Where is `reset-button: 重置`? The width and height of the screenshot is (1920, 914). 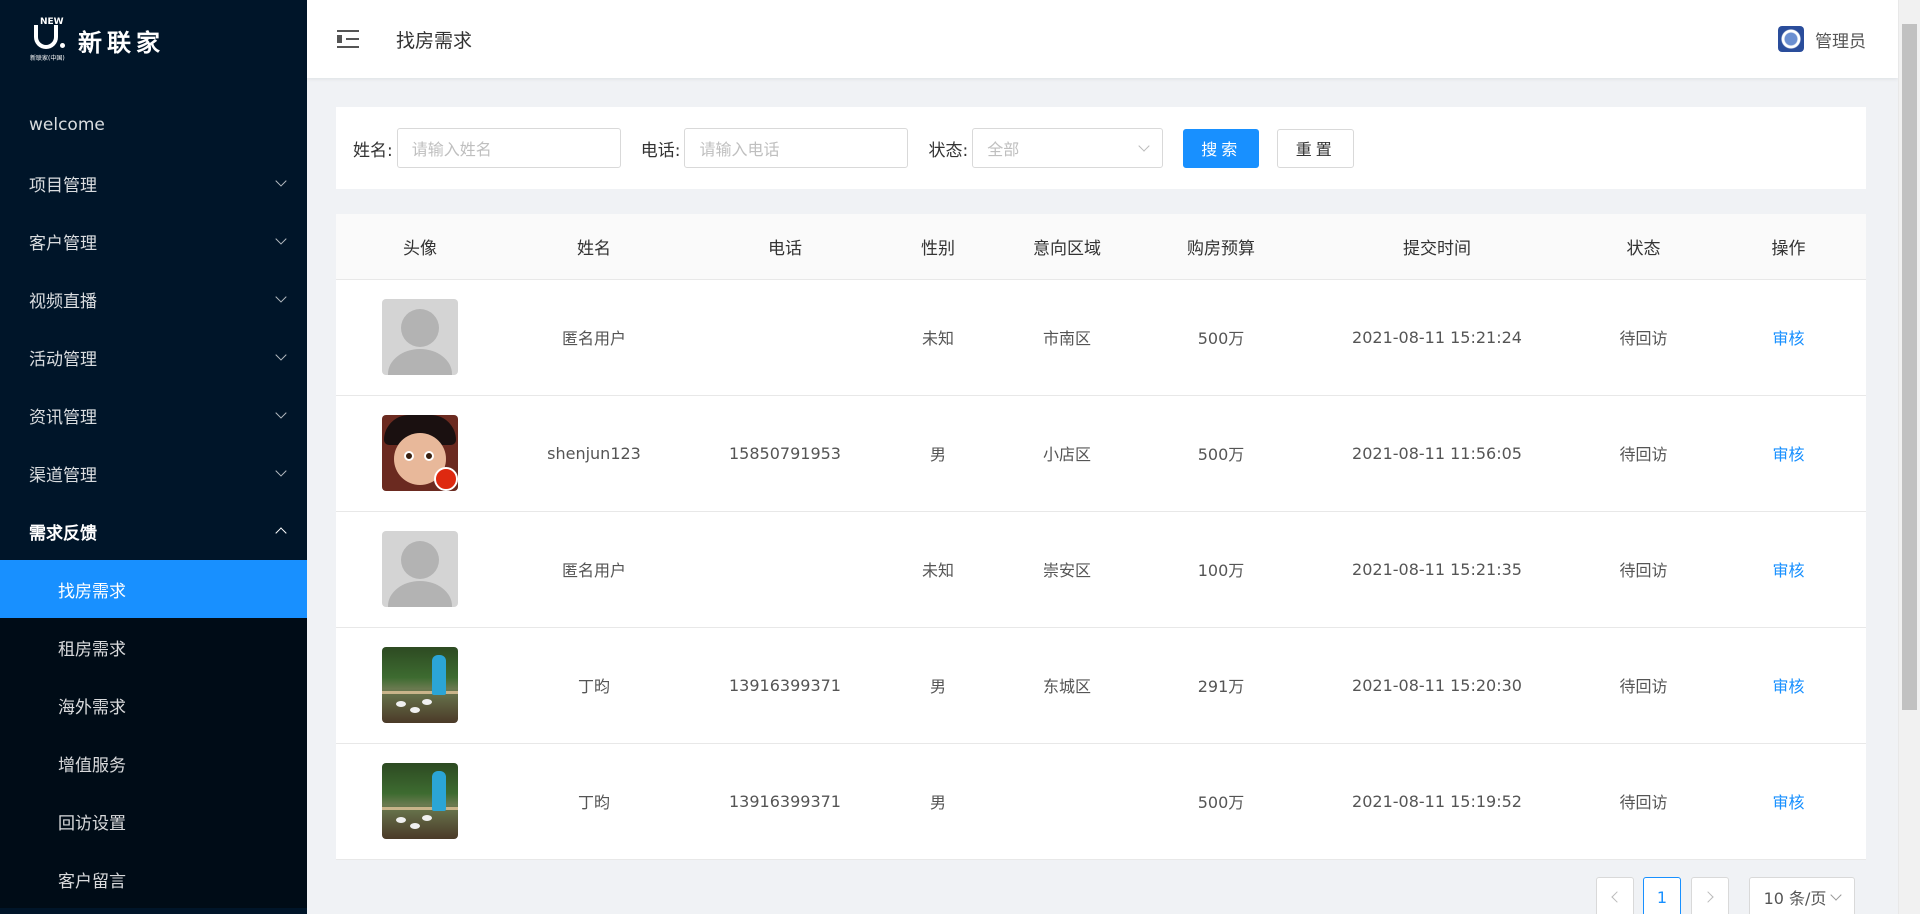 reset-button: 重置 is located at coordinates (1316, 148).